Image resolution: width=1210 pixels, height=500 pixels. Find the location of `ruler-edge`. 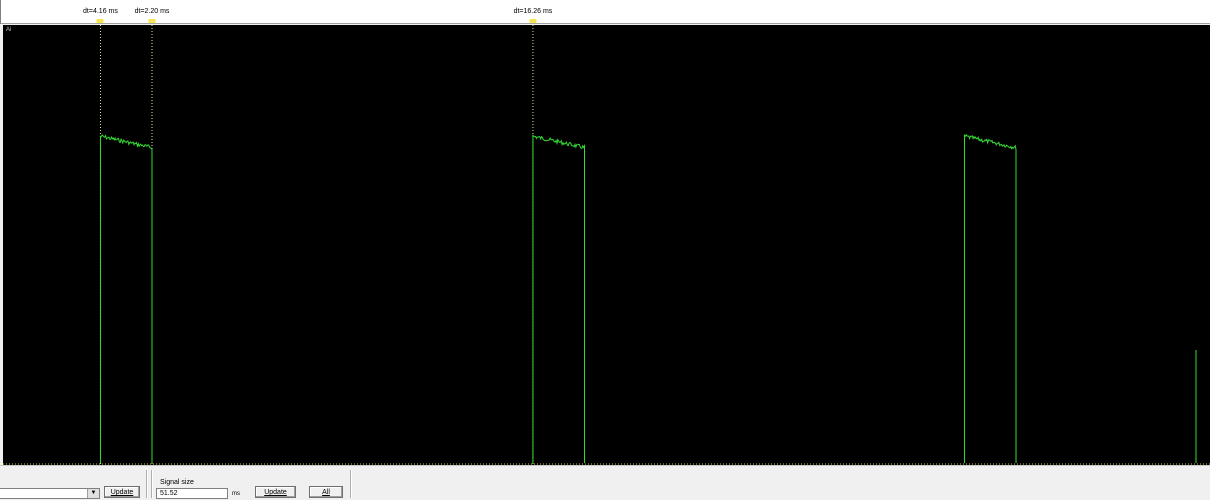

ruler-edge is located at coordinates (1, 12).